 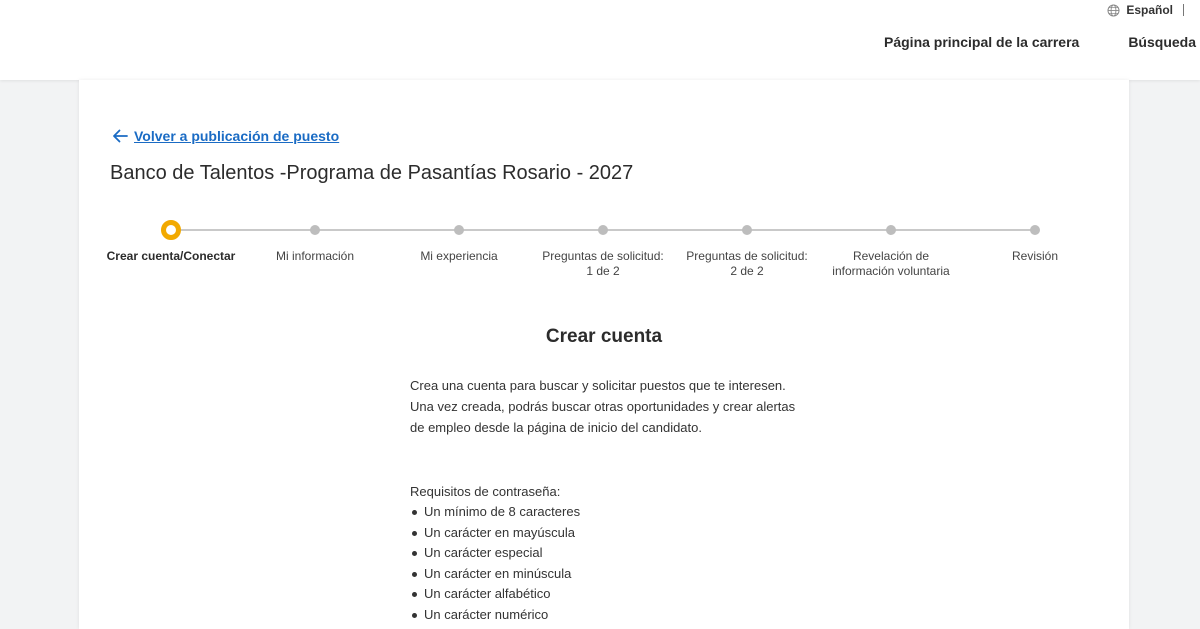 What do you see at coordinates (981, 42) in the screenshot?
I see `nav-career-home-link: Página principal de la carrera` at bounding box center [981, 42].